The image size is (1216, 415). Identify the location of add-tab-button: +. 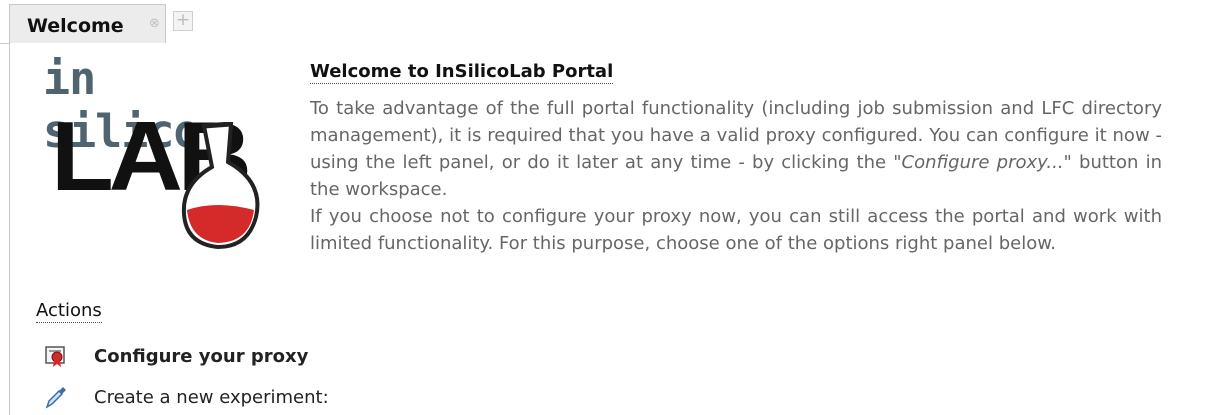
(183, 21).